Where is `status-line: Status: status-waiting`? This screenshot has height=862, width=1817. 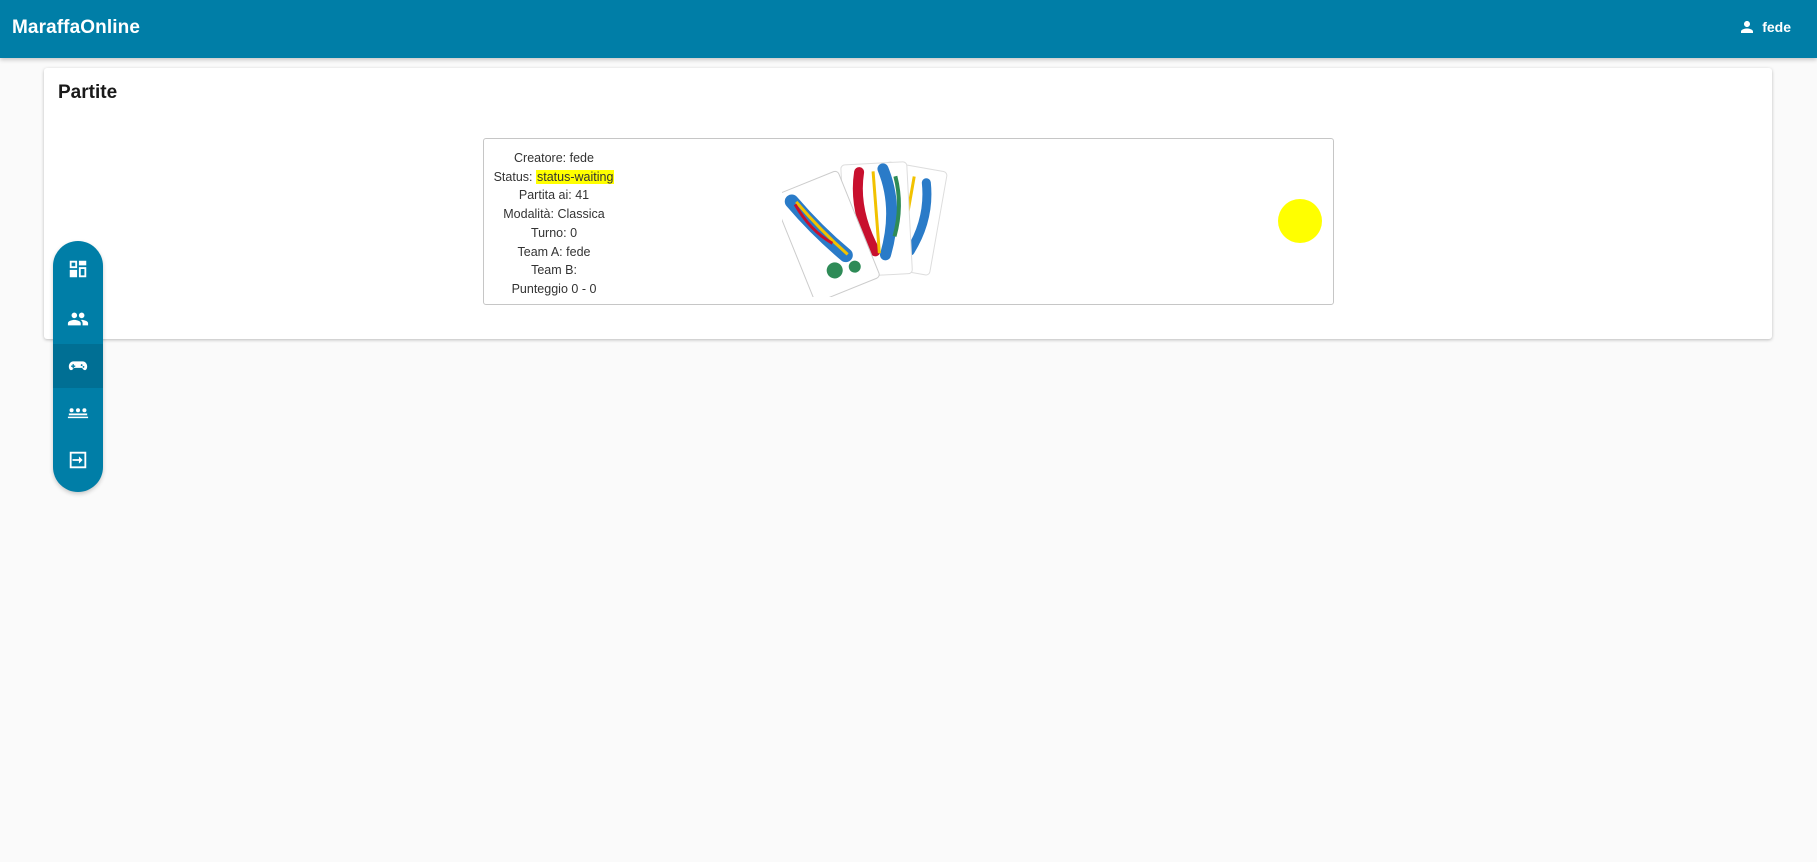
status-line: Status: status-waiting is located at coordinates (554, 176).